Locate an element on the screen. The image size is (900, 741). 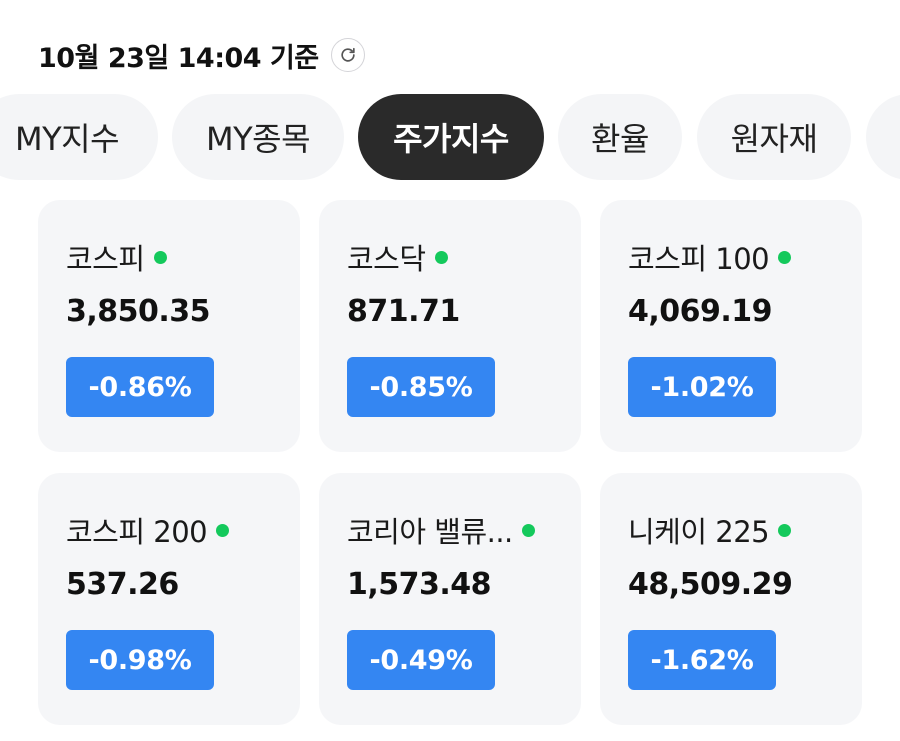
change-rate-badge: -0.98% is located at coordinates (140, 660).